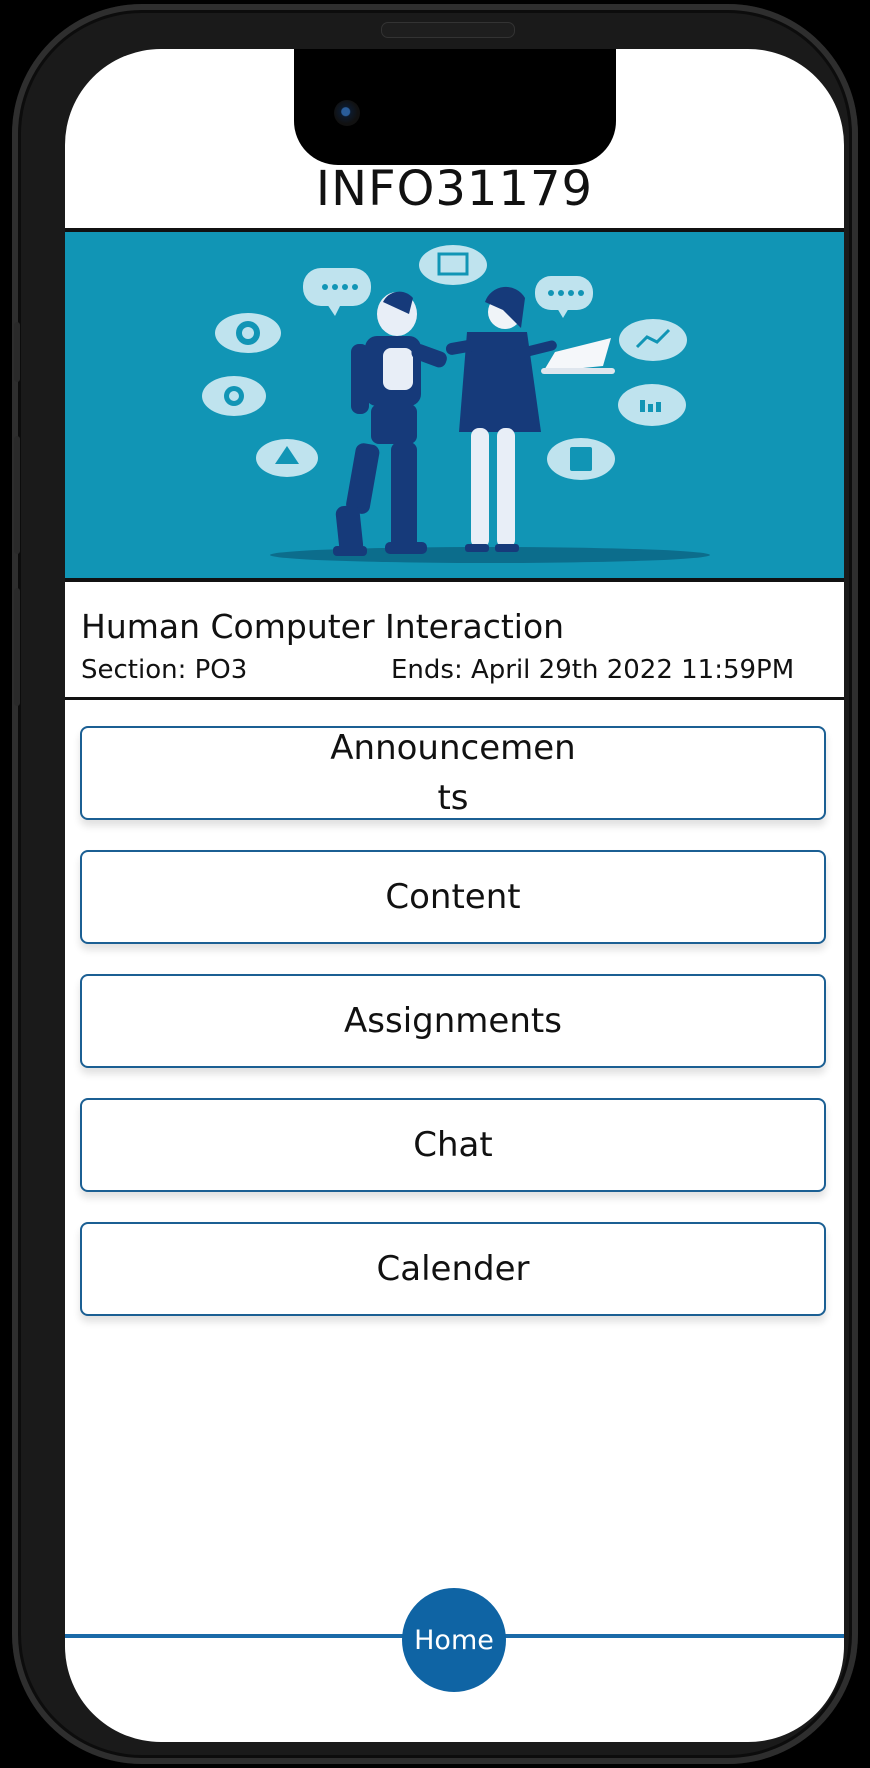 The image size is (870, 1768). Describe the element at coordinates (17, 647) in the screenshot. I see `volume-down-button` at that location.